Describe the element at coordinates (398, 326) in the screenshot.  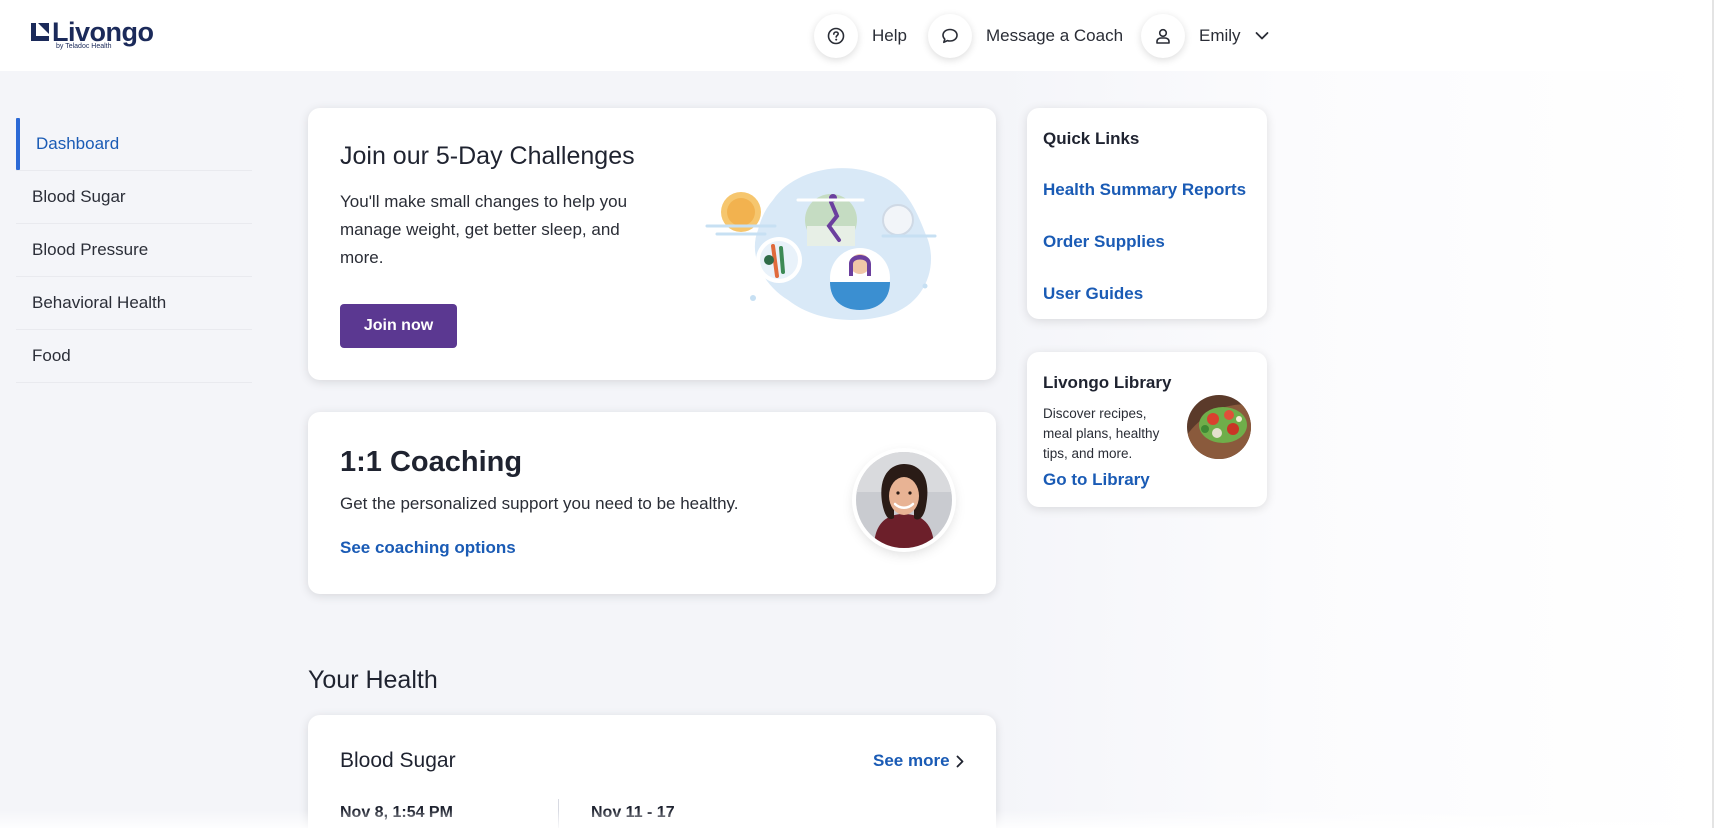
I see `join-now-button: Join now` at that location.